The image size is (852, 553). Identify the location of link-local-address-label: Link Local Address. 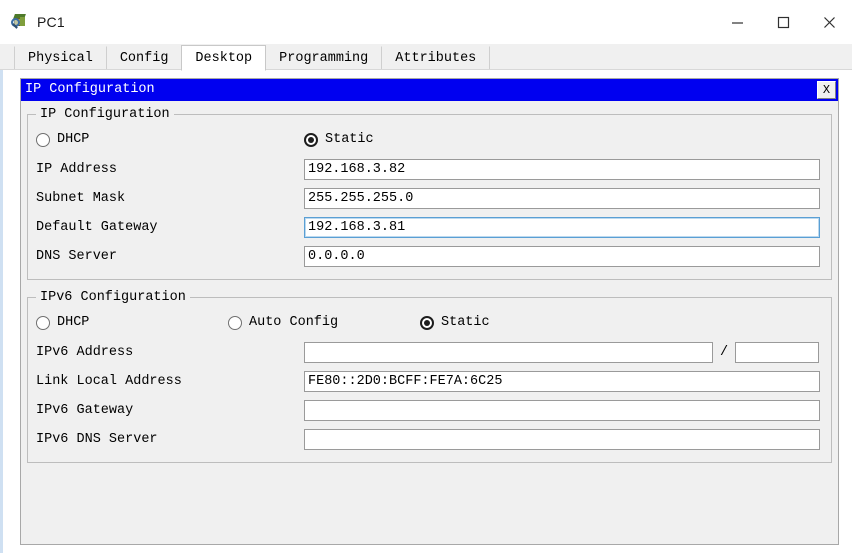
(109, 381).